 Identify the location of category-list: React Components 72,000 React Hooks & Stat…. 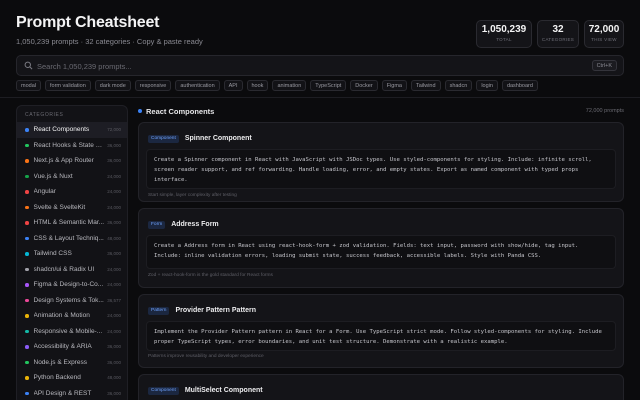
(72, 261).